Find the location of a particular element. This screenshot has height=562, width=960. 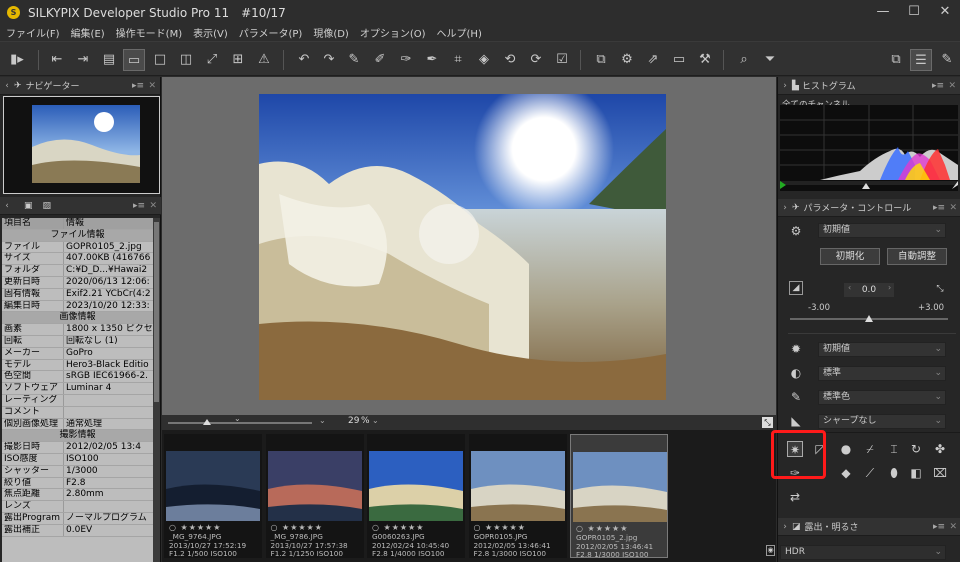

develop-icon: ⧉ is located at coordinates (601, 60).